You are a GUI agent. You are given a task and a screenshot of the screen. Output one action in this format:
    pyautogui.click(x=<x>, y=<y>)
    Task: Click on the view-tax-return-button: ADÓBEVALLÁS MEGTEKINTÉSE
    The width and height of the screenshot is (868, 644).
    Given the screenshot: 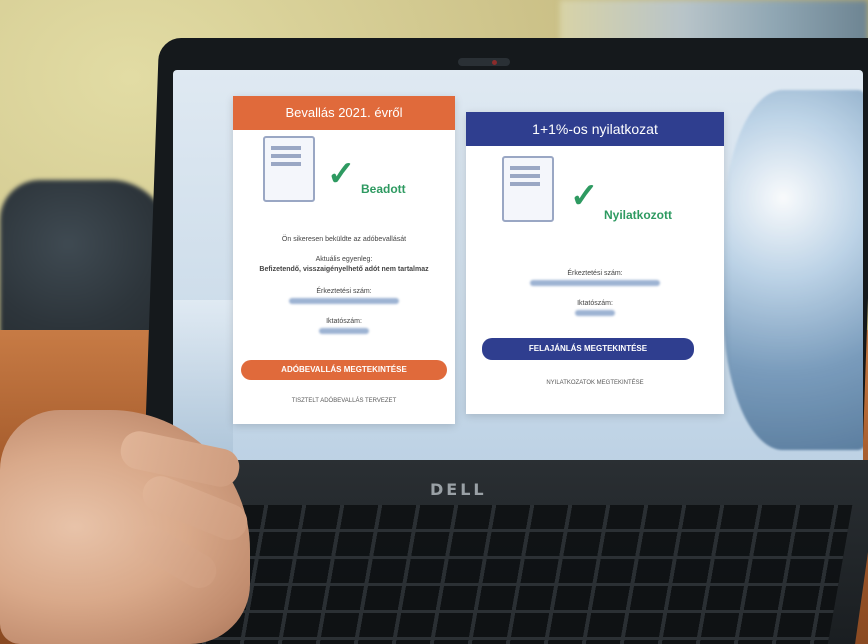 What is the action you would take?
    pyautogui.click(x=344, y=370)
    